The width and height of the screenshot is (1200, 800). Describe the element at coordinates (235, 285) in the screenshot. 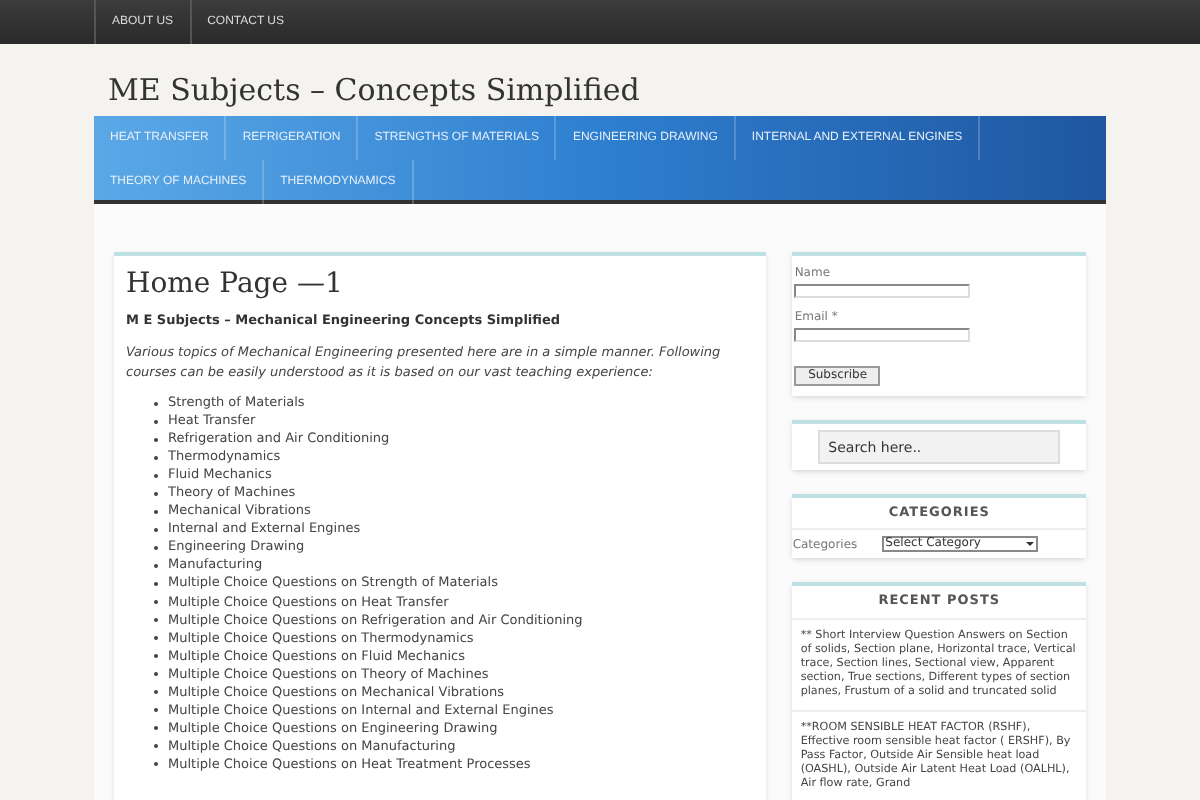

I see `article-title: Home Page —1` at that location.